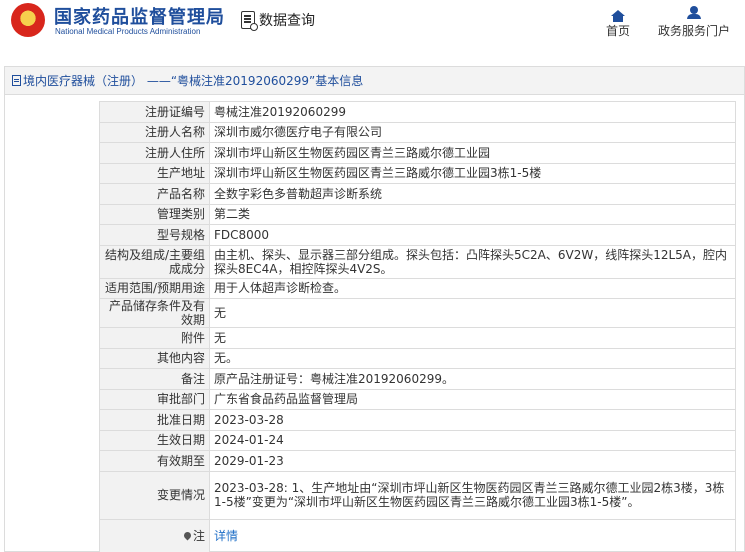 The width and height of the screenshot is (745, 552). What do you see at coordinates (154, 235) in the screenshot?
I see `field-label: 型号规格` at bounding box center [154, 235].